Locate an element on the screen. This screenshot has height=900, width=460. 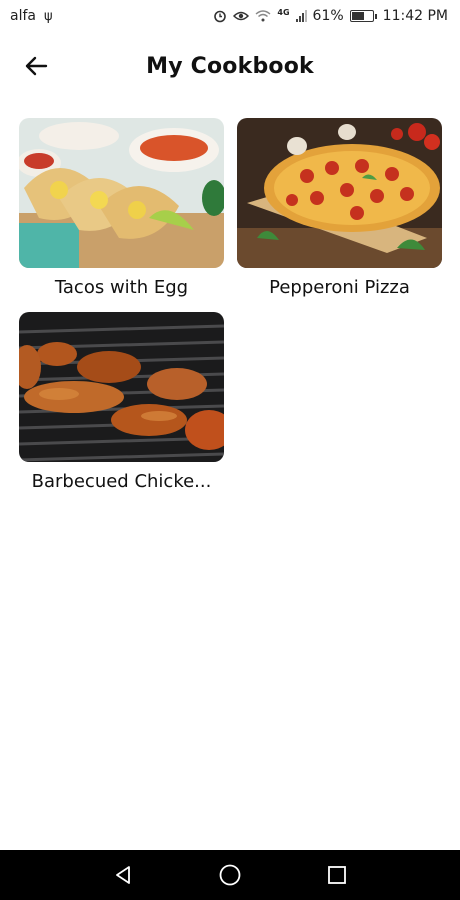
alarm-icon is located at coordinates (220, 16).